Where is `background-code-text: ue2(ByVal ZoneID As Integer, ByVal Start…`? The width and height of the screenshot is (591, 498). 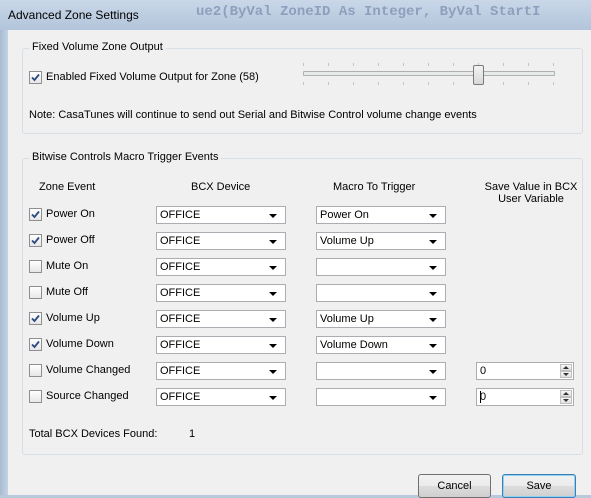 background-code-text: ue2(ByVal ZoneID As Integer, ByVal Start… is located at coordinates (368, 12).